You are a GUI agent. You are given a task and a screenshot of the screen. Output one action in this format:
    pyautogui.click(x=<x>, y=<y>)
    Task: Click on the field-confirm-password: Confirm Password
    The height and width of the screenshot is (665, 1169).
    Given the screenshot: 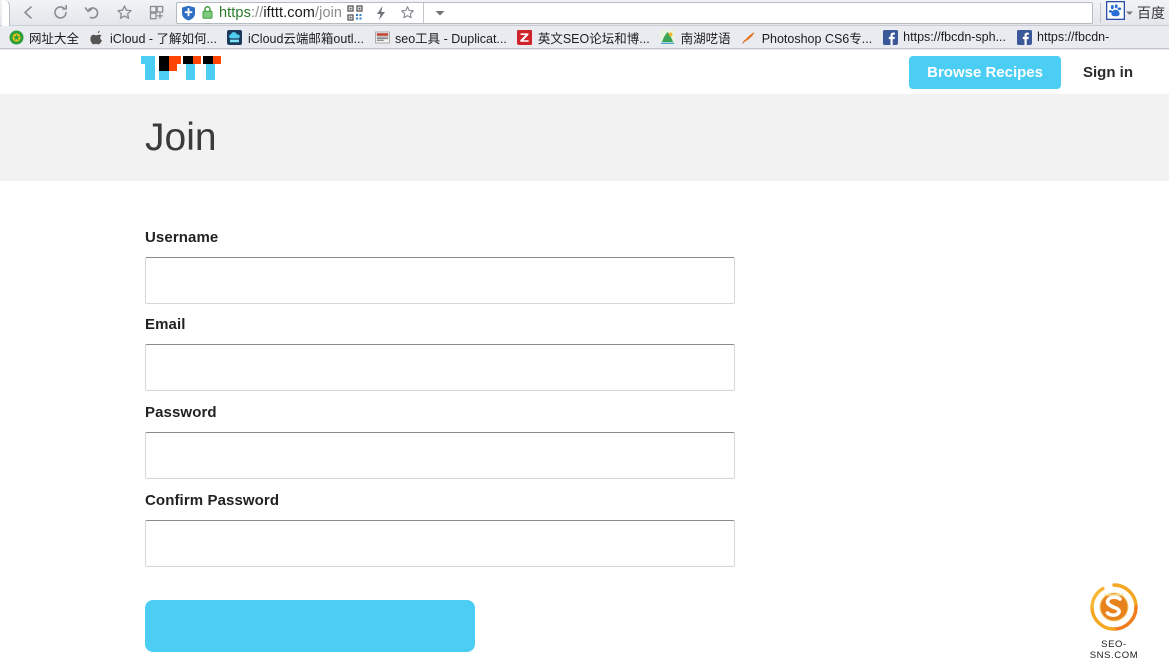 What is the action you would take?
    pyautogui.click(x=657, y=529)
    